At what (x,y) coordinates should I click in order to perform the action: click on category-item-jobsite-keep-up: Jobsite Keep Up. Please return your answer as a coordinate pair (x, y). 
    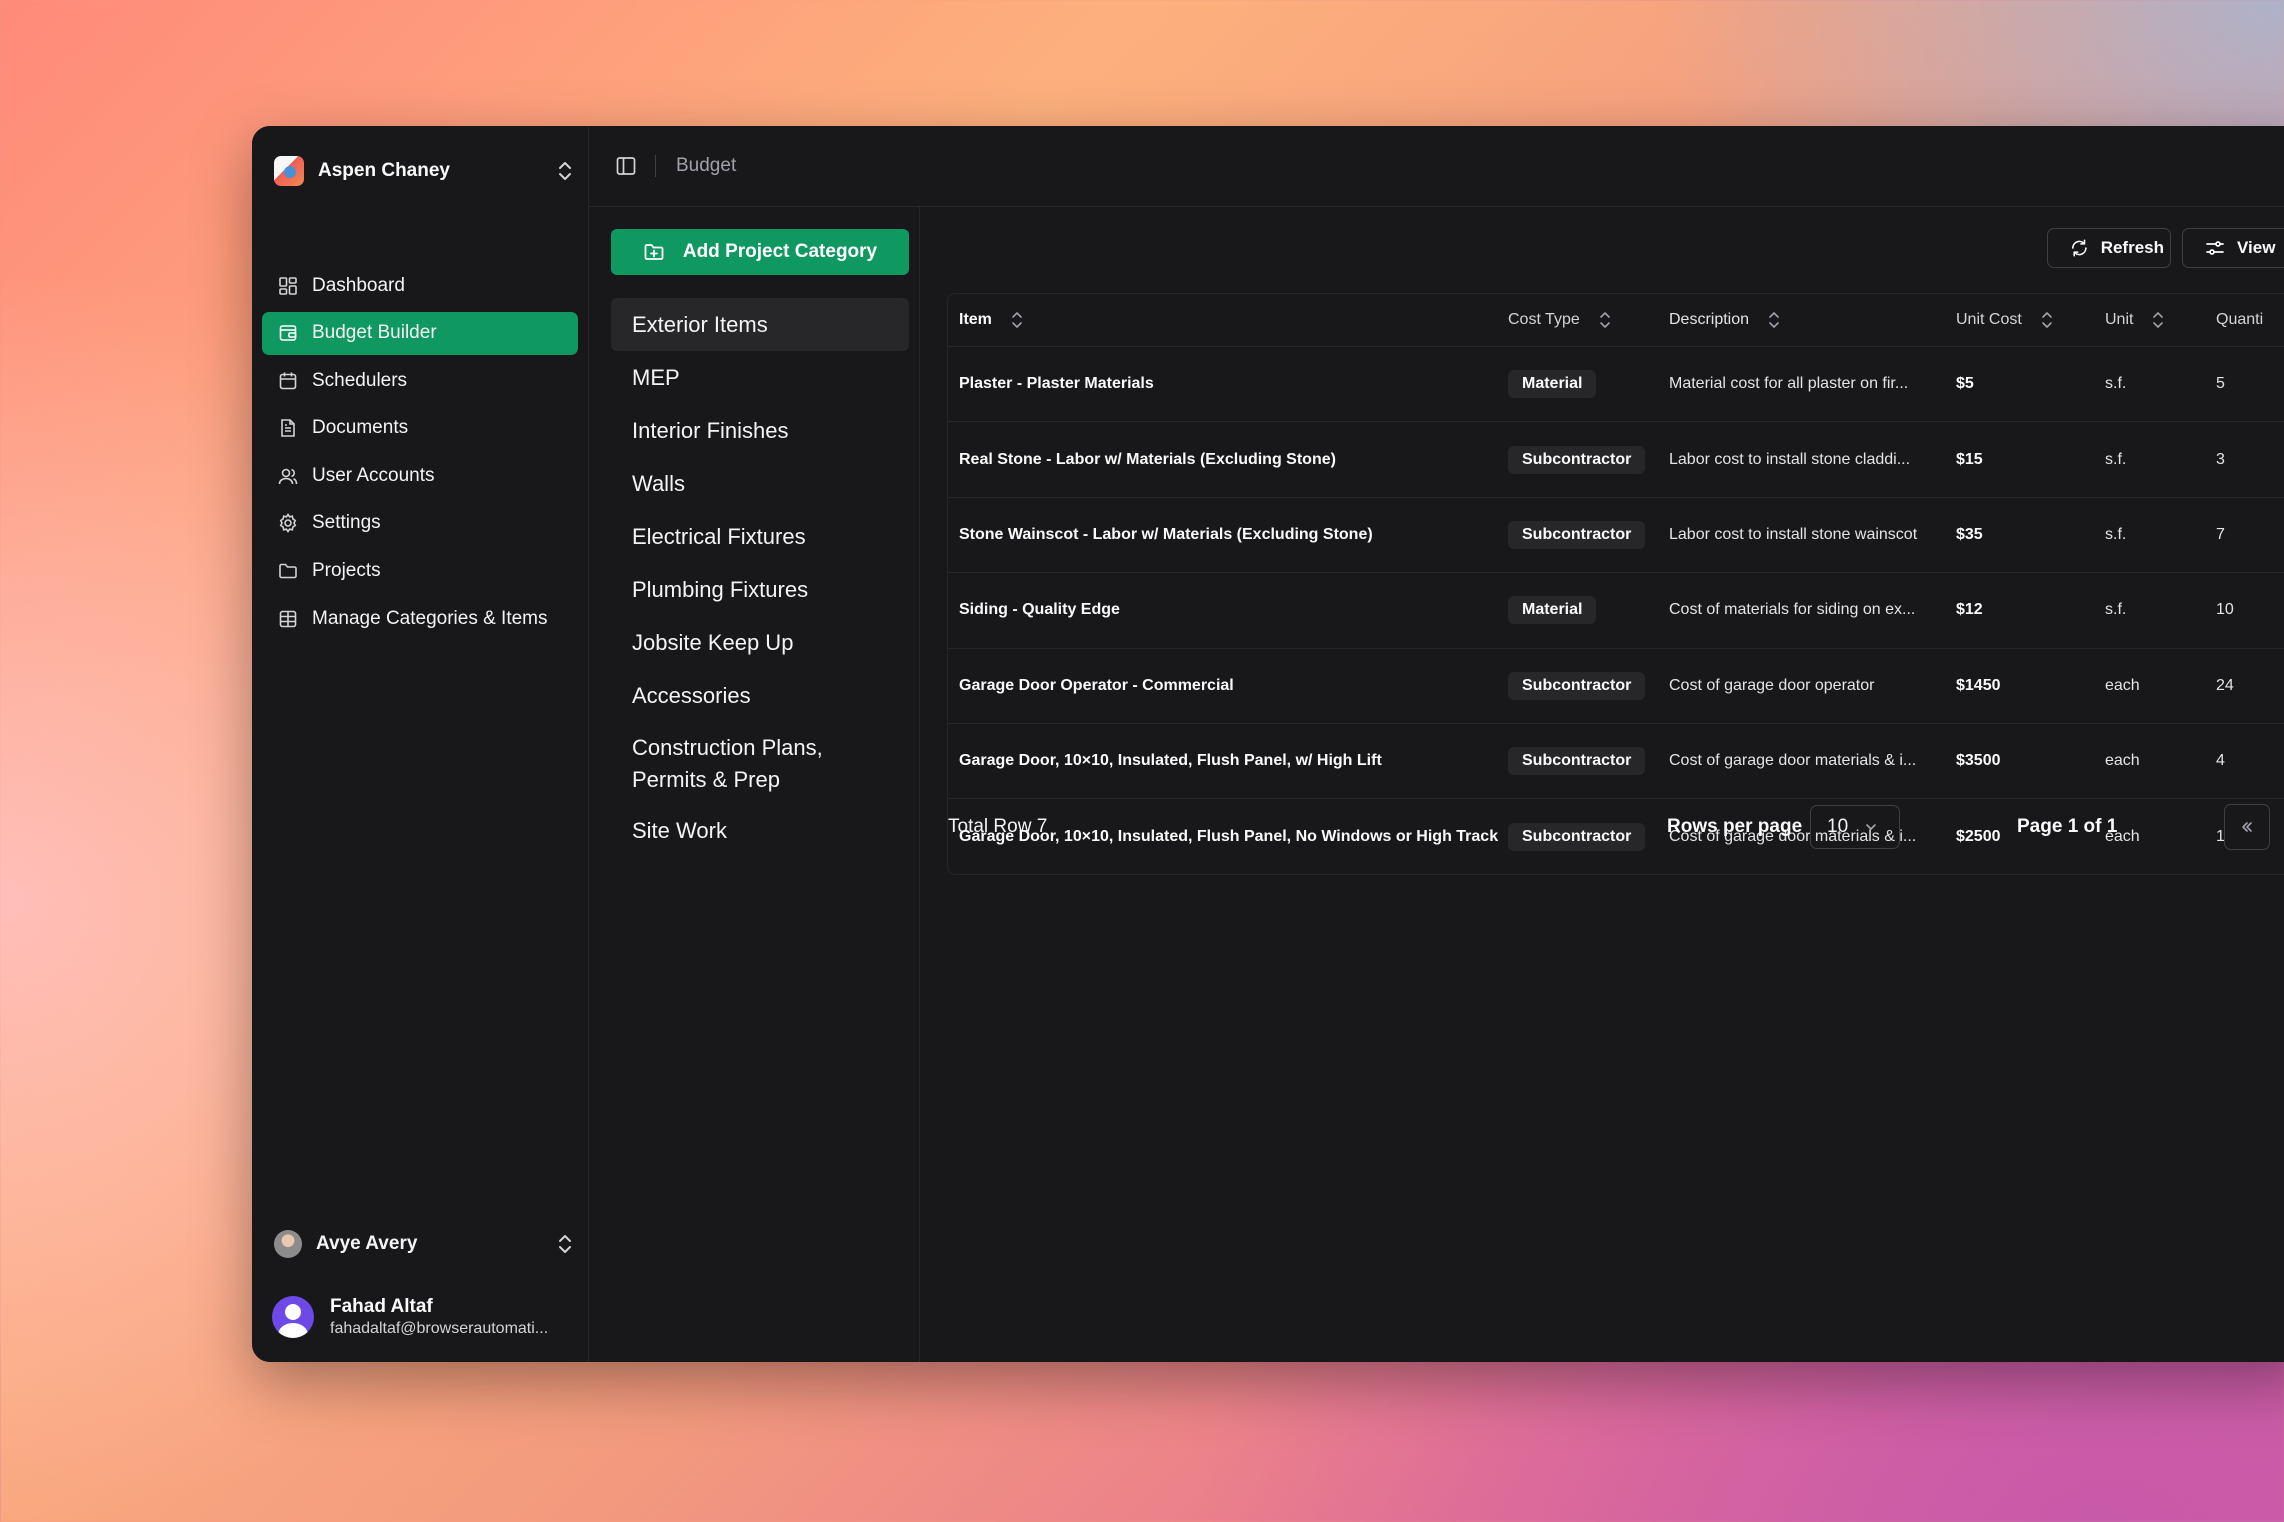
    Looking at the image, I should click on (760, 642).